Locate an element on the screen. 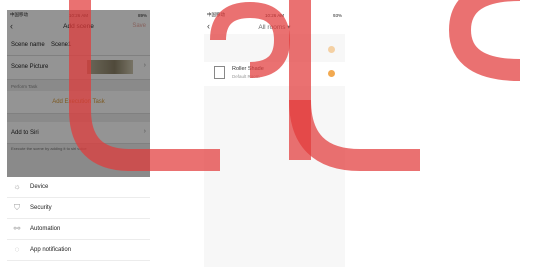 The width and height of the screenshot is (546, 267). device-room: Default Room is located at coordinates (246, 76).